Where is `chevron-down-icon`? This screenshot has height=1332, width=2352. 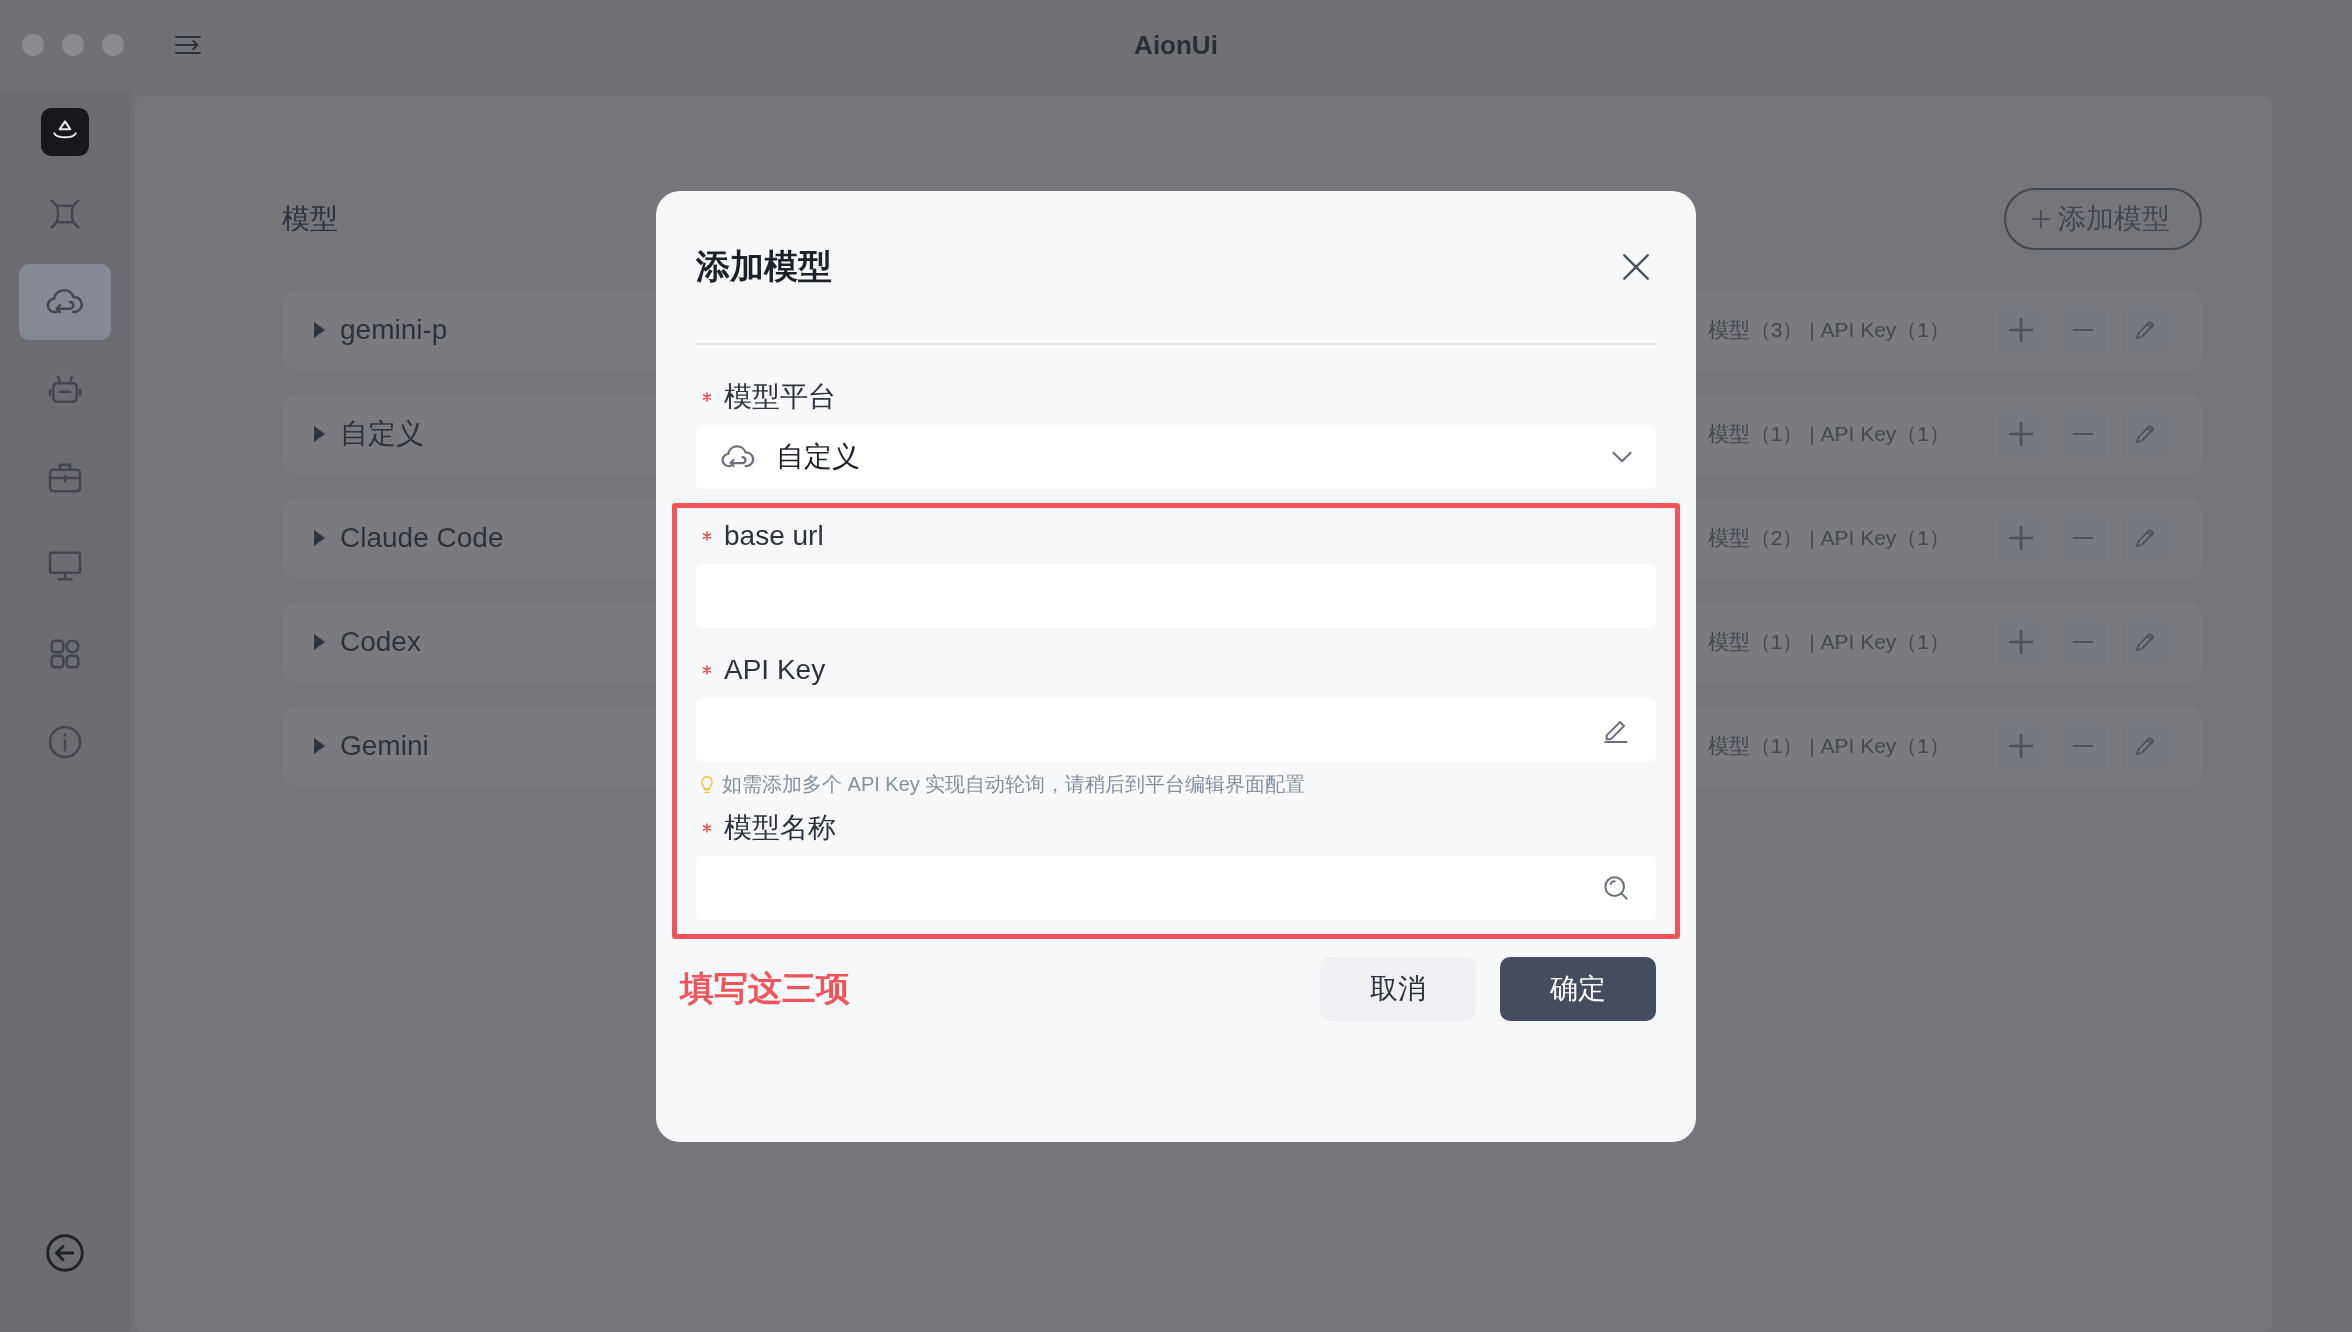
chevron-down-icon is located at coordinates (1622, 456).